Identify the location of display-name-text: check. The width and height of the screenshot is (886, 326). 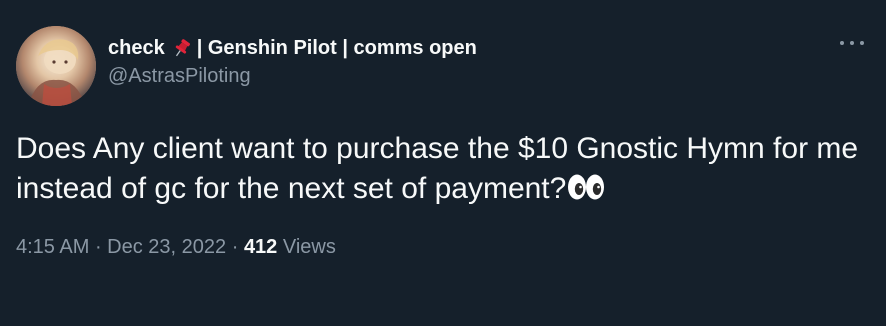
(136, 48).